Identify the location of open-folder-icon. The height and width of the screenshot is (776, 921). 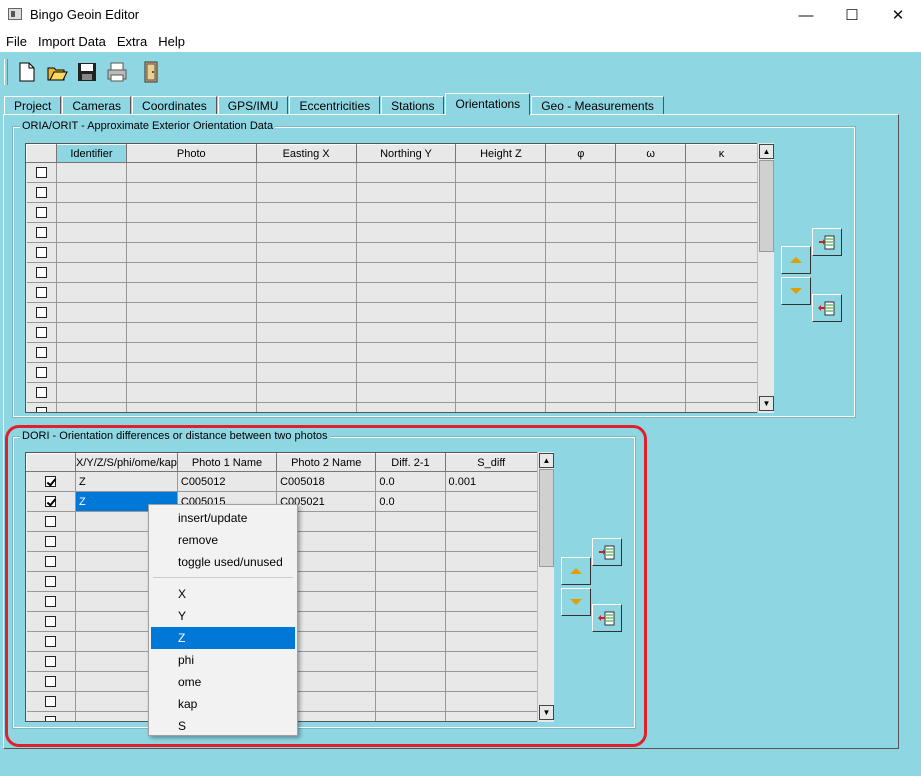
(57, 72).